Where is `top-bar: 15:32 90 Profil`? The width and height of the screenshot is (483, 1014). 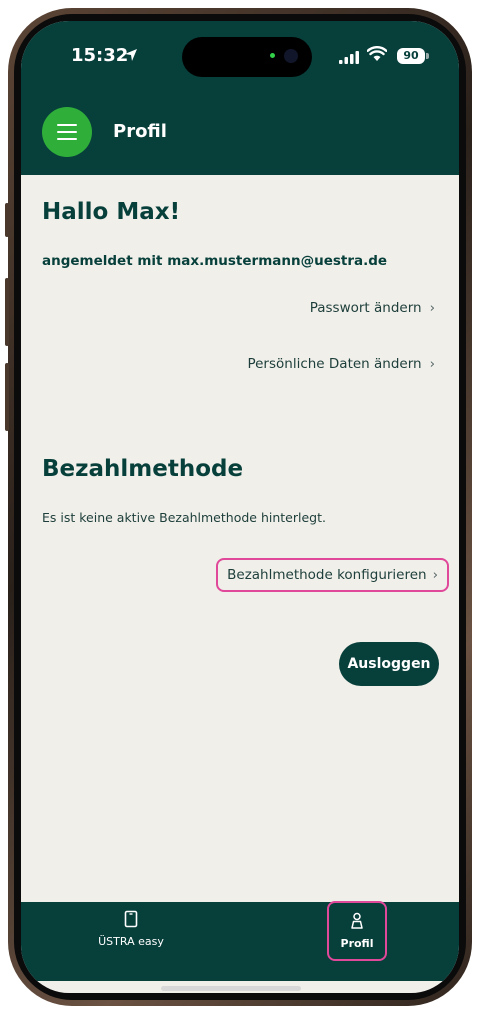 top-bar: 15:32 90 Profil is located at coordinates (240, 98).